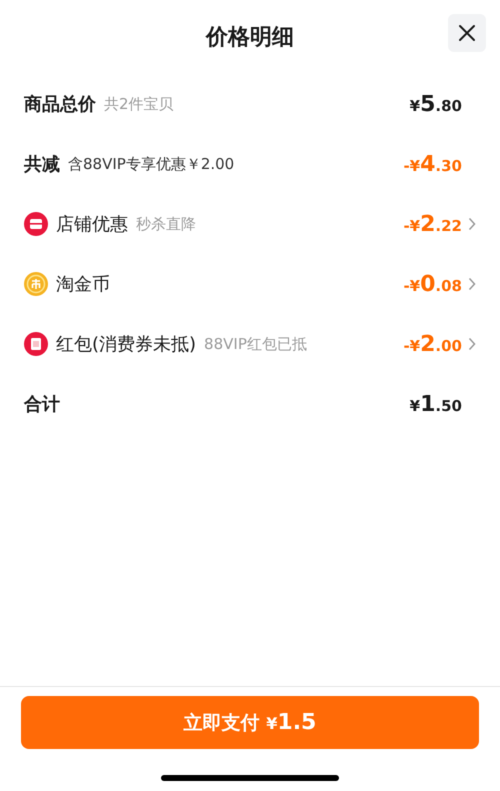 The image size is (500, 791). Describe the element at coordinates (432, 344) in the screenshot. I see `price-amount: -¥2.00` at that location.